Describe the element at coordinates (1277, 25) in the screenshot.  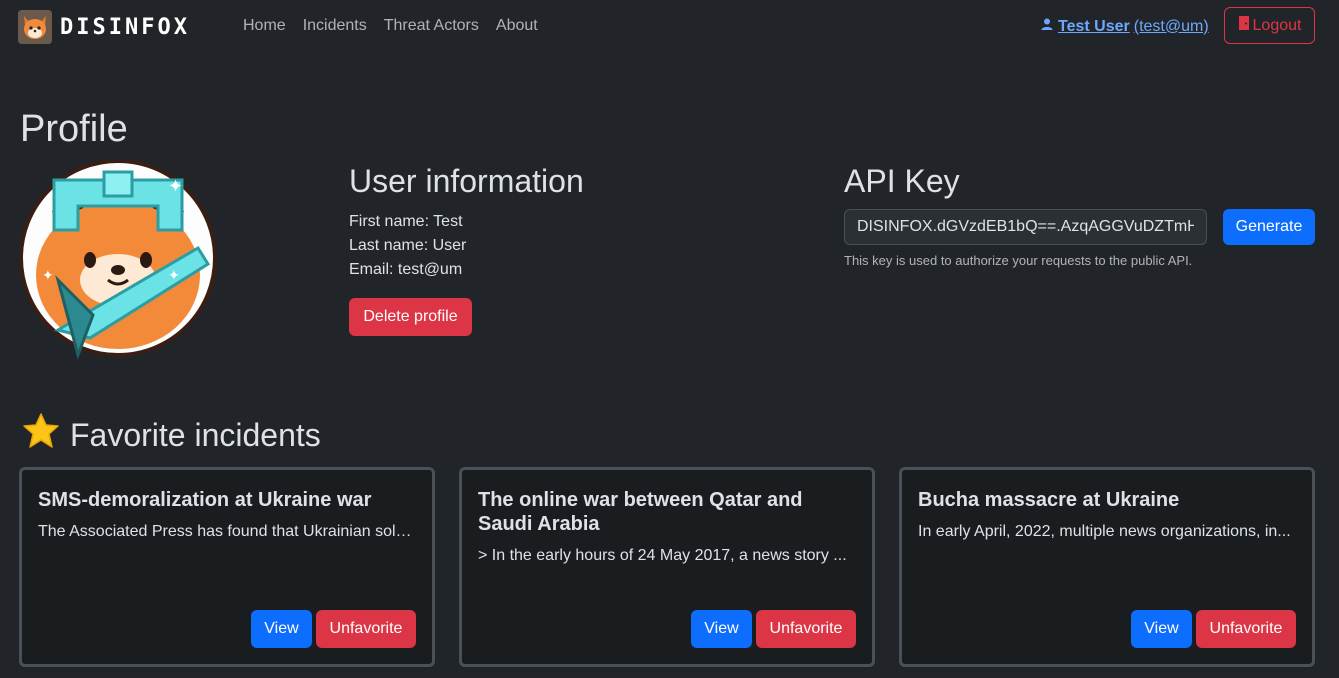
I see `logout-label: Logout` at that location.